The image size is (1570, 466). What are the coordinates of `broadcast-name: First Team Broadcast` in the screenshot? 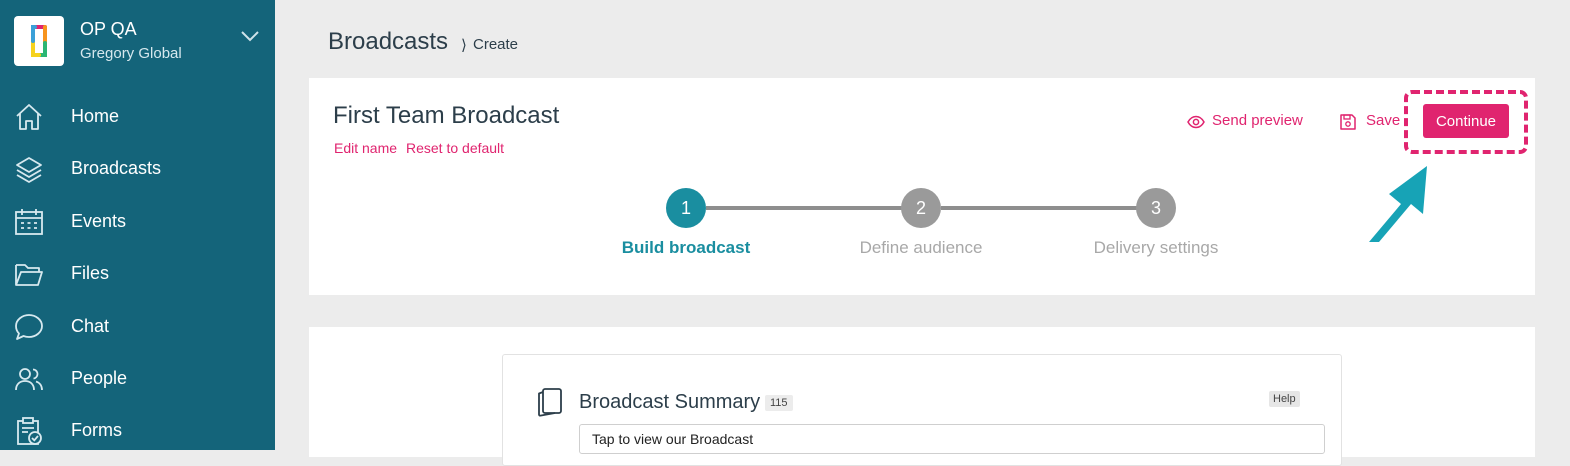 It's located at (446, 115).